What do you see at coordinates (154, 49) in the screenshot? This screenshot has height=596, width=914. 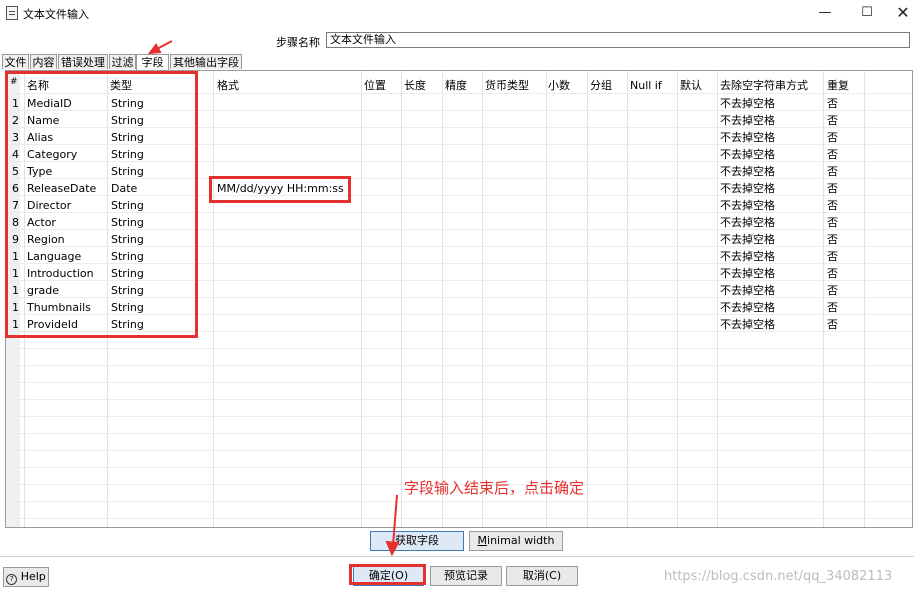 I see `arrow-head-fields-tab` at bounding box center [154, 49].